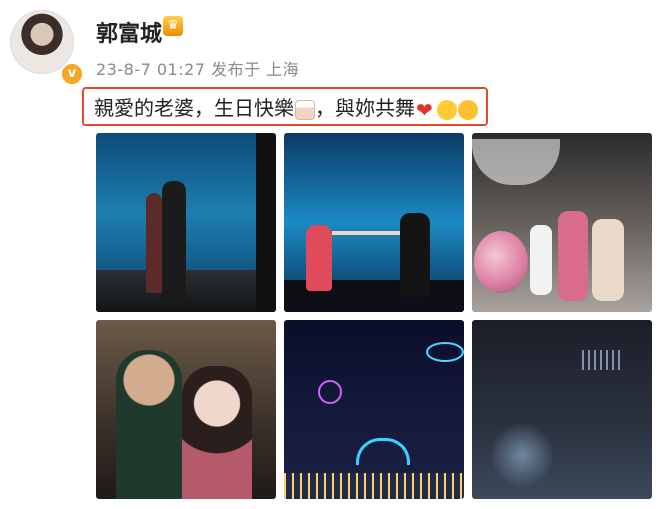 This screenshot has width=660, height=509. I want to click on photo-lights, so click(374, 486).